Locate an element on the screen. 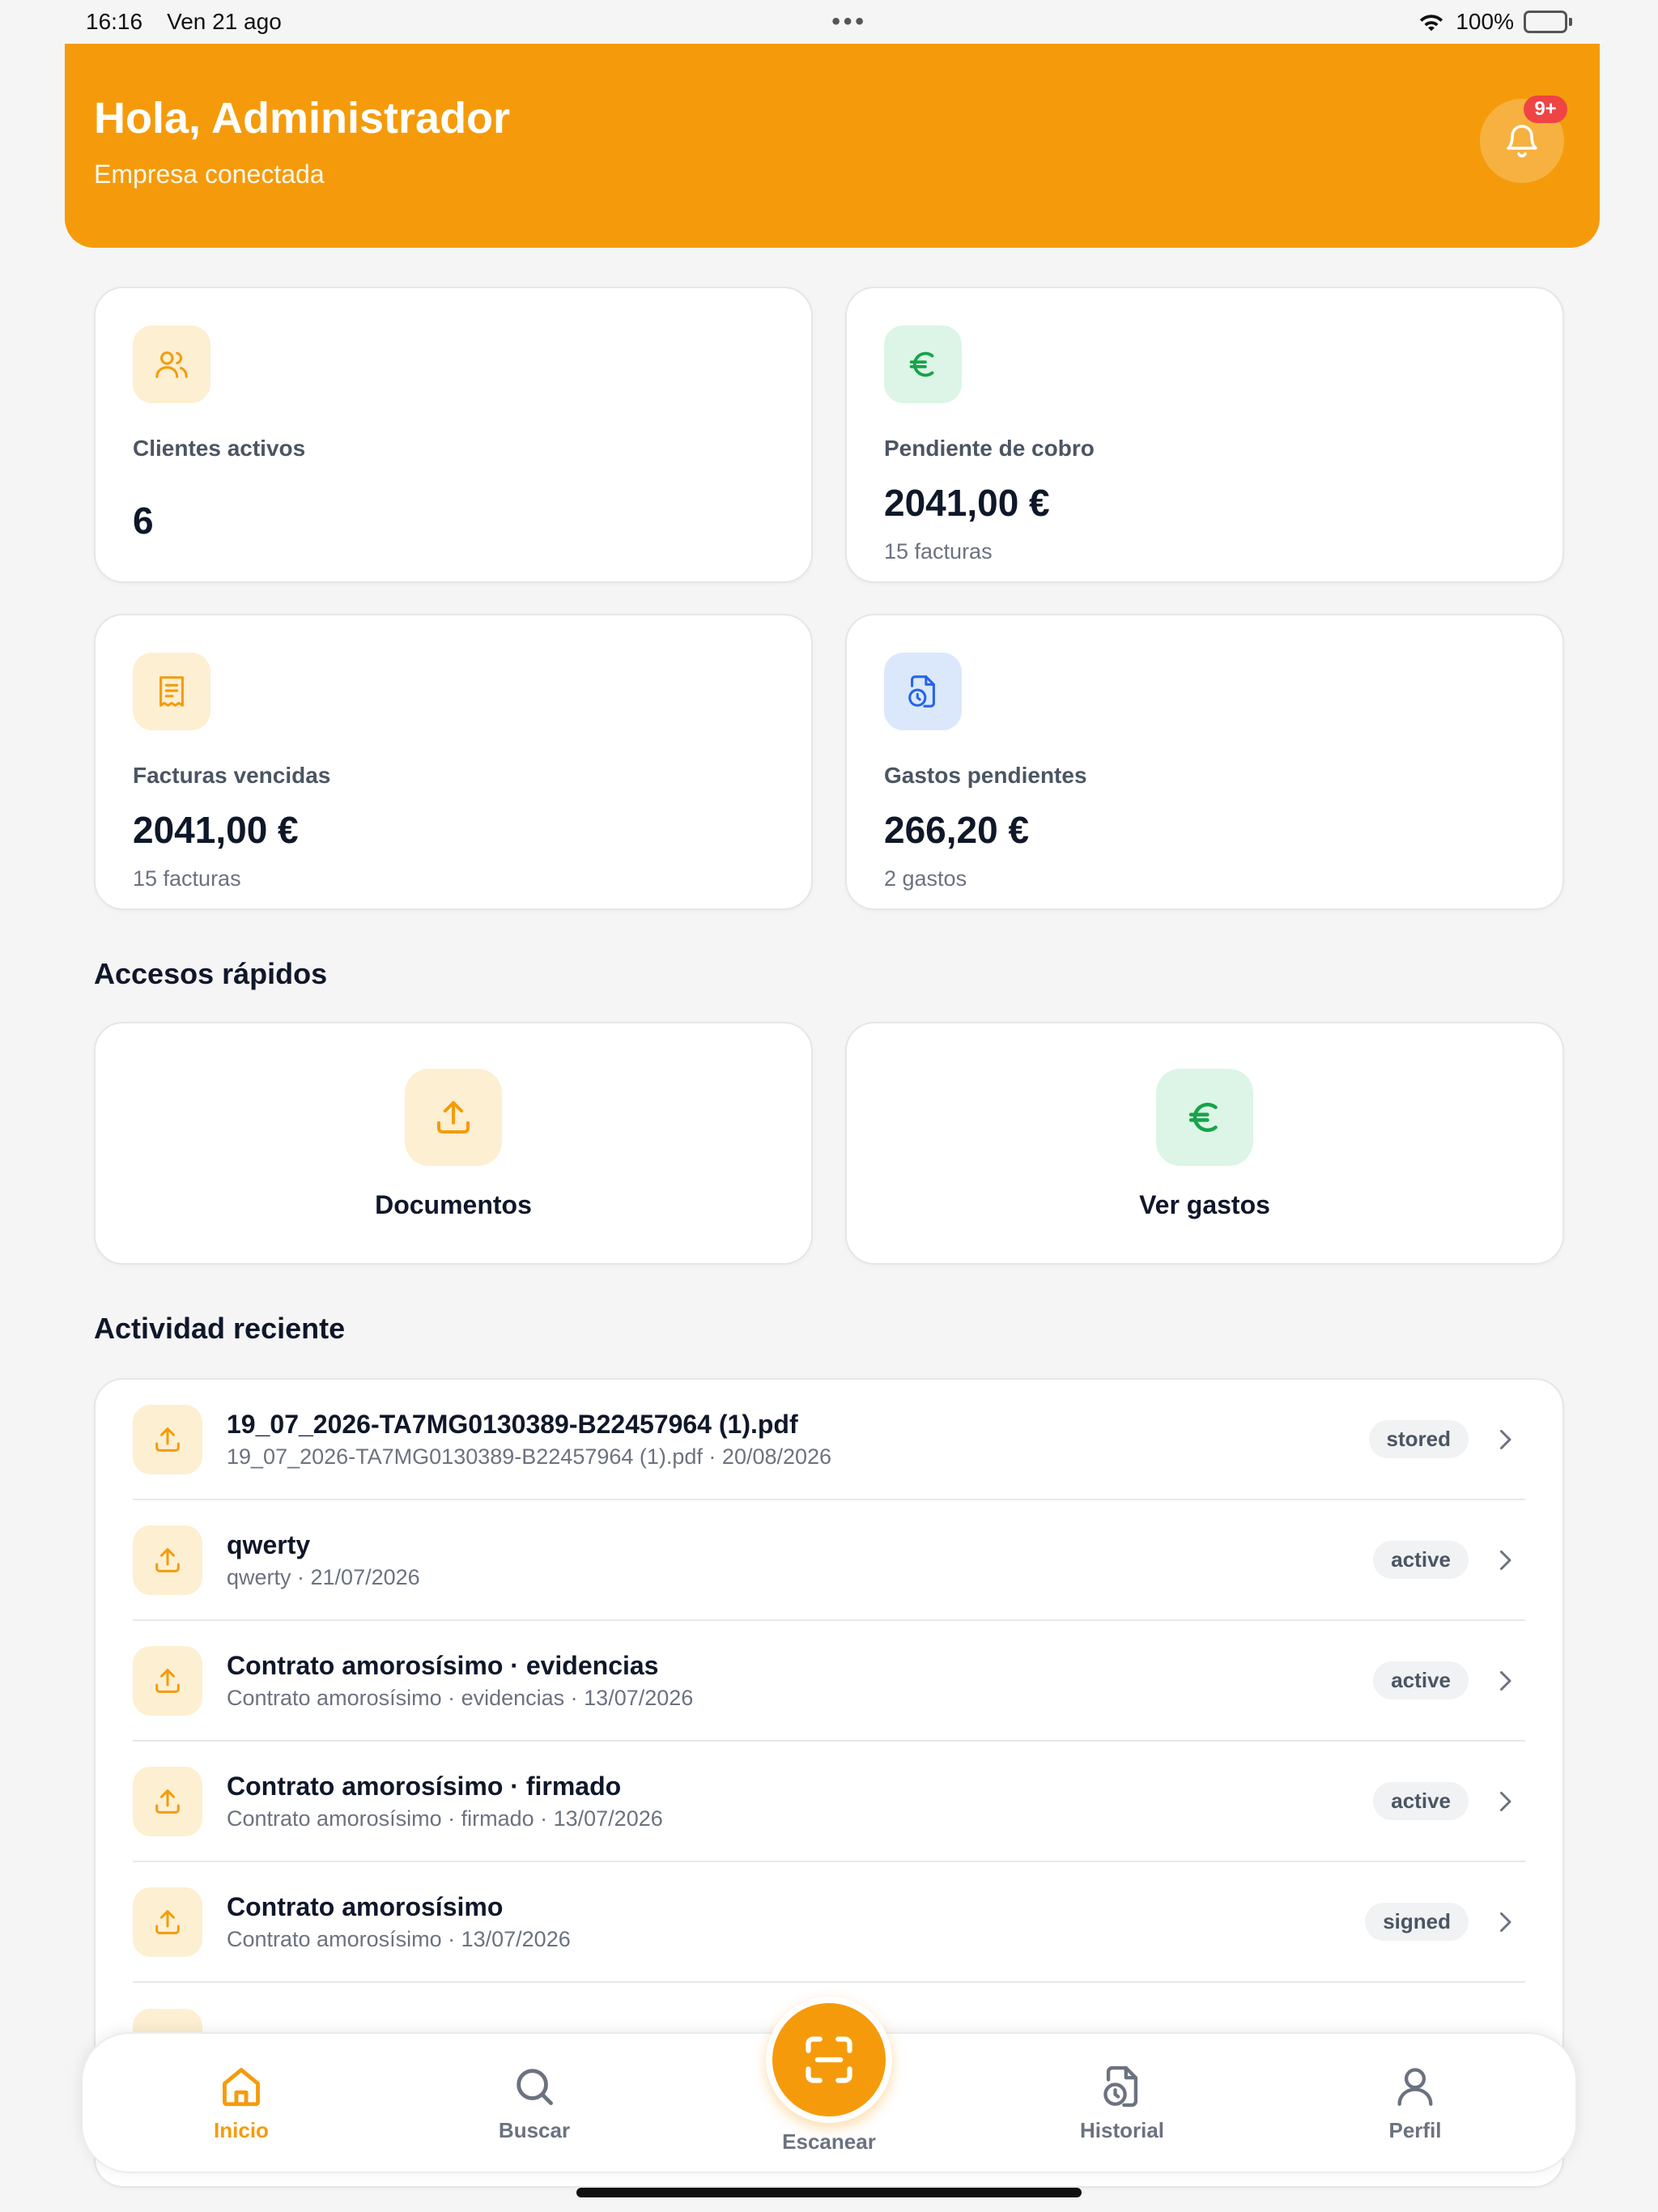 The width and height of the screenshot is (1658, 2212). quick-label: Ver gastos is located at coordinates (1204, 1204).